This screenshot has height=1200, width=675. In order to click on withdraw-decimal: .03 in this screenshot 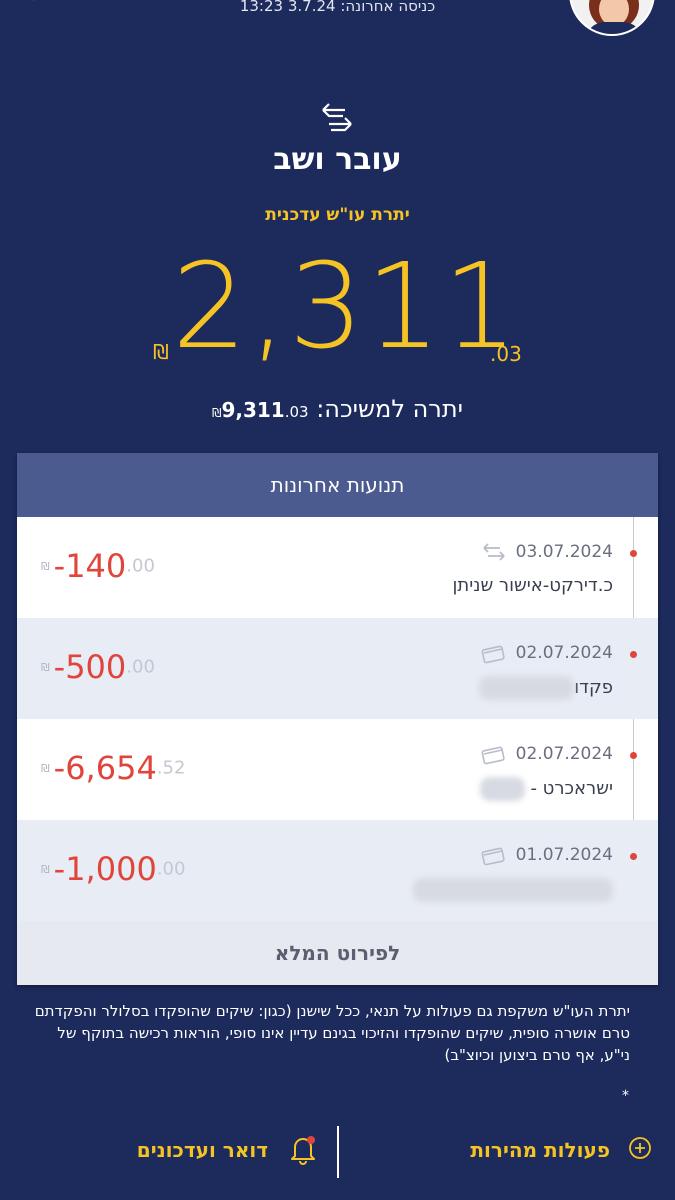, I will do `click(296, 412)`.